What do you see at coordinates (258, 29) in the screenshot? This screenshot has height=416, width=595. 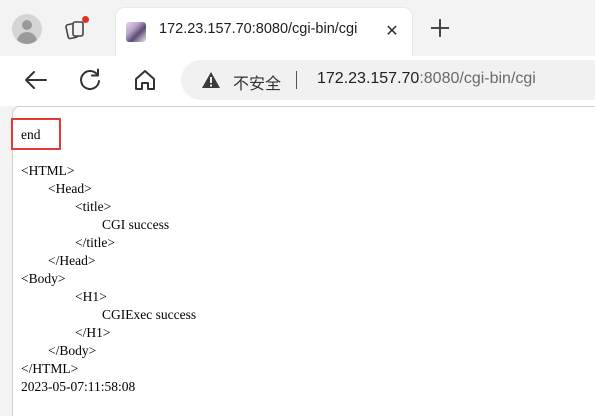 I see `tab-title: 172.23.157.70:8080/cgi-bin/cgi` at bounding box center [258, 29].